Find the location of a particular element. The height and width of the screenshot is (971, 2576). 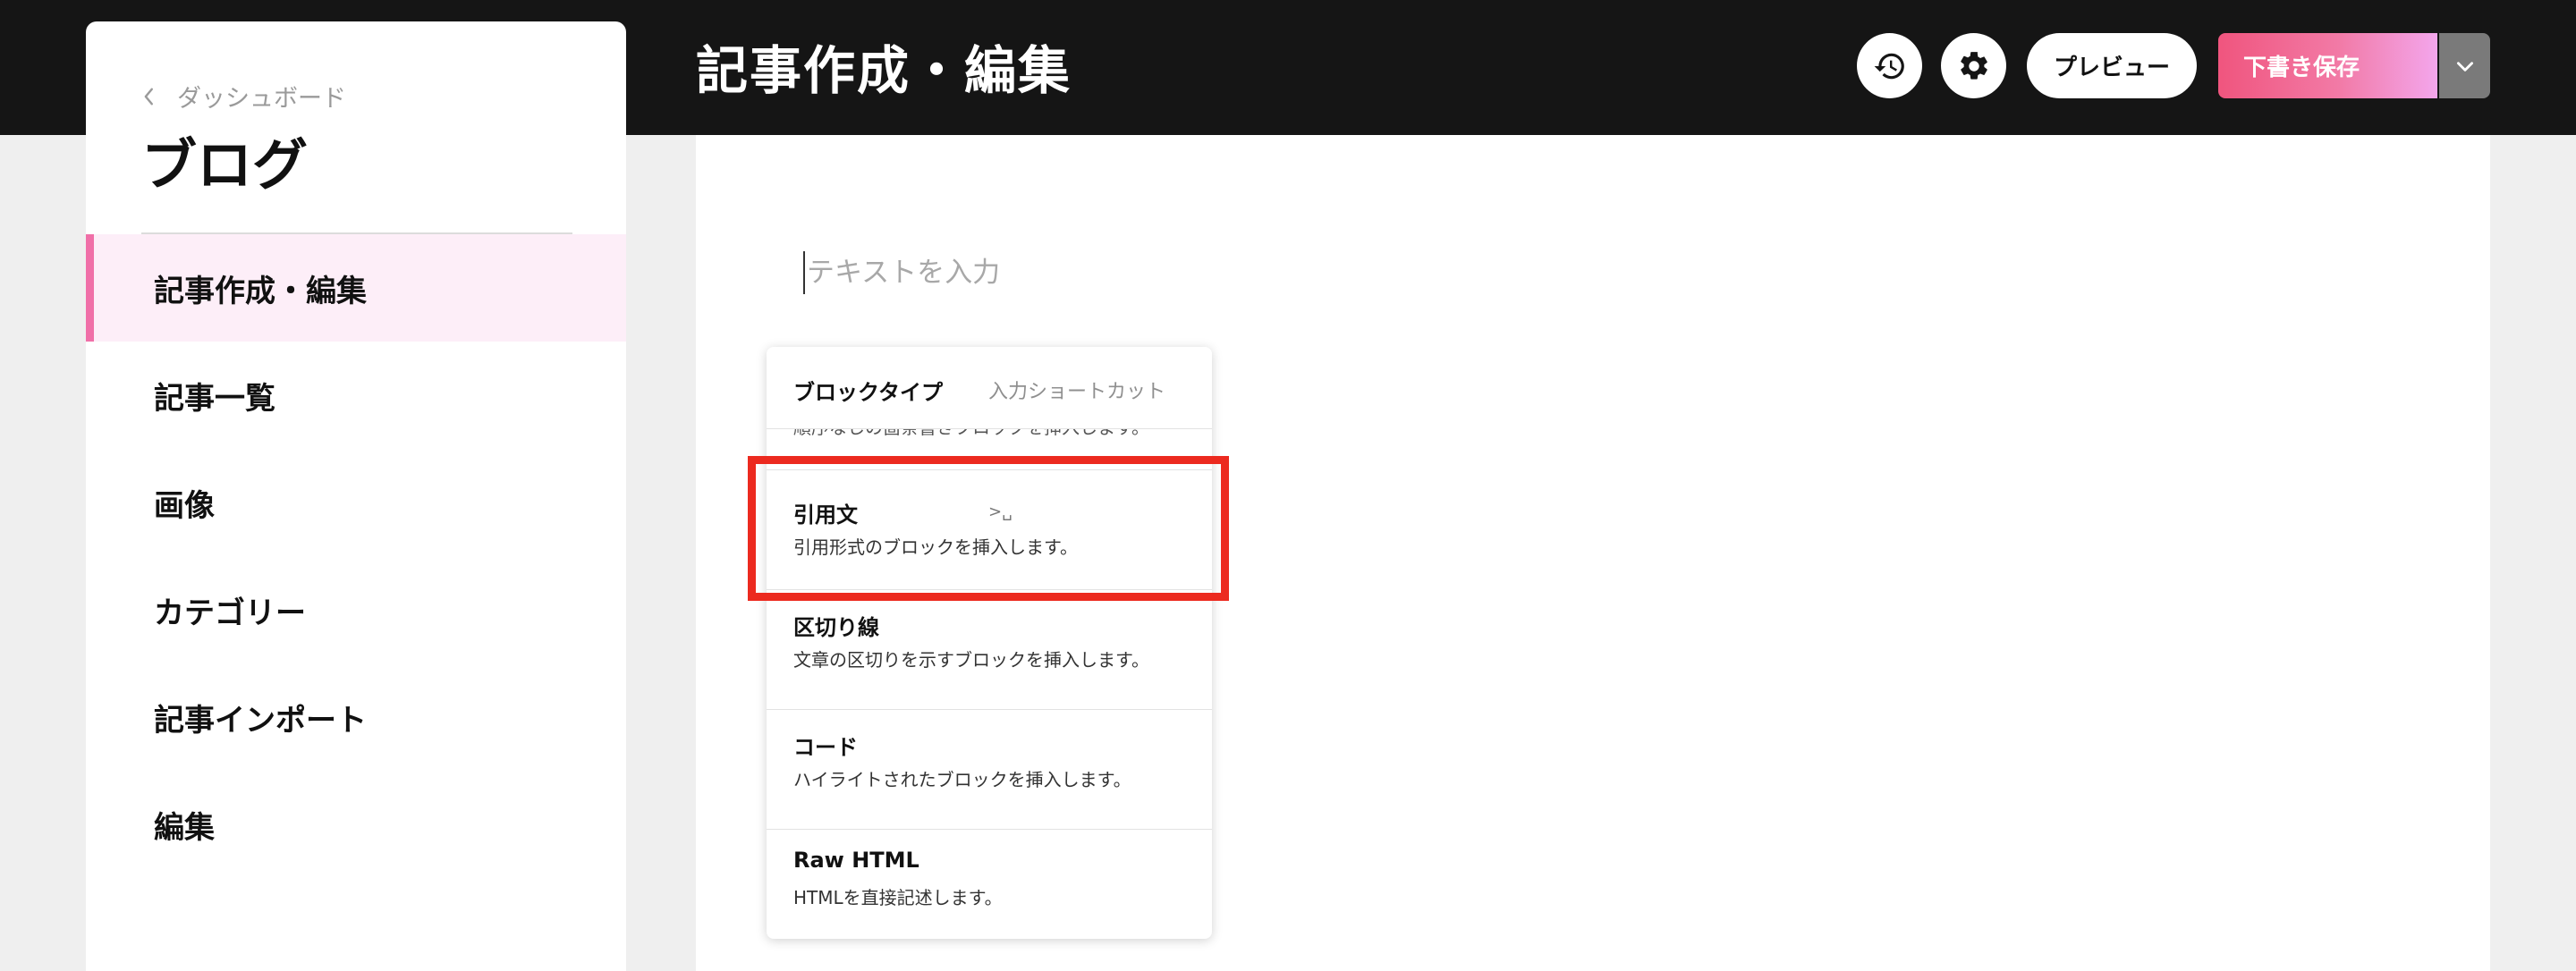

sidebar-item-label: 記事インポート is located at coordinates (260, 720).